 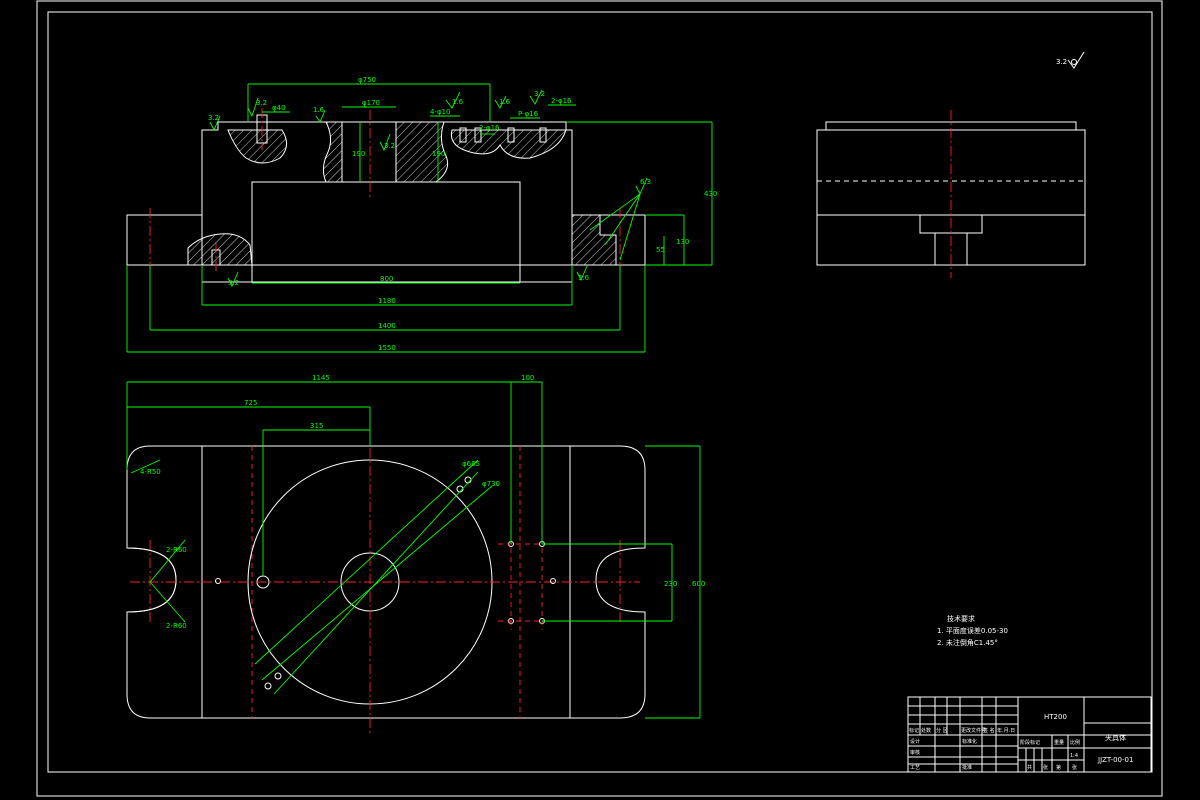 I want to click on svg-text: φ665, so click(x=471, y=464).